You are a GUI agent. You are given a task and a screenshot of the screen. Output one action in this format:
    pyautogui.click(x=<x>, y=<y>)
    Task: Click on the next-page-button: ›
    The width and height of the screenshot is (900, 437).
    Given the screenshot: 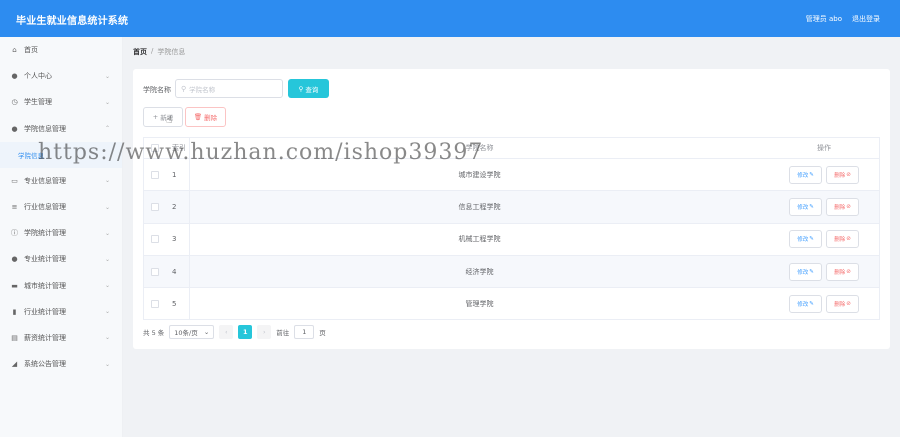 What is the action you would take?
    pyautogui.click(x=264, y=332)
    